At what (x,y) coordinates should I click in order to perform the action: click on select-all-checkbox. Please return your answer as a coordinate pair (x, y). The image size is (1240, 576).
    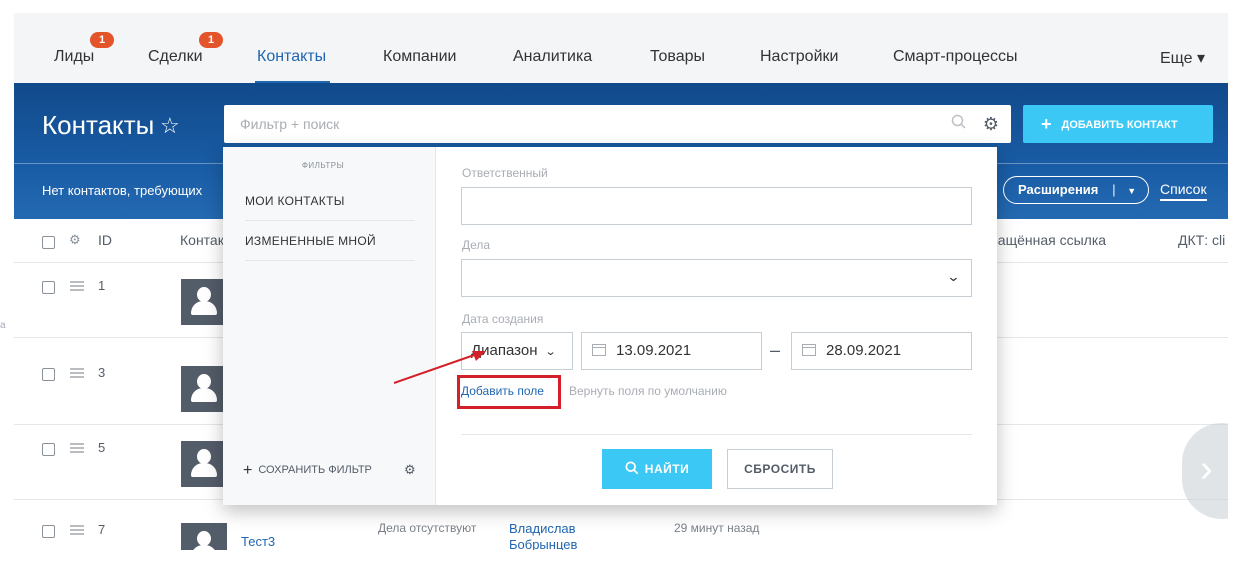
    Looking at the image, I should click on (48, 242).